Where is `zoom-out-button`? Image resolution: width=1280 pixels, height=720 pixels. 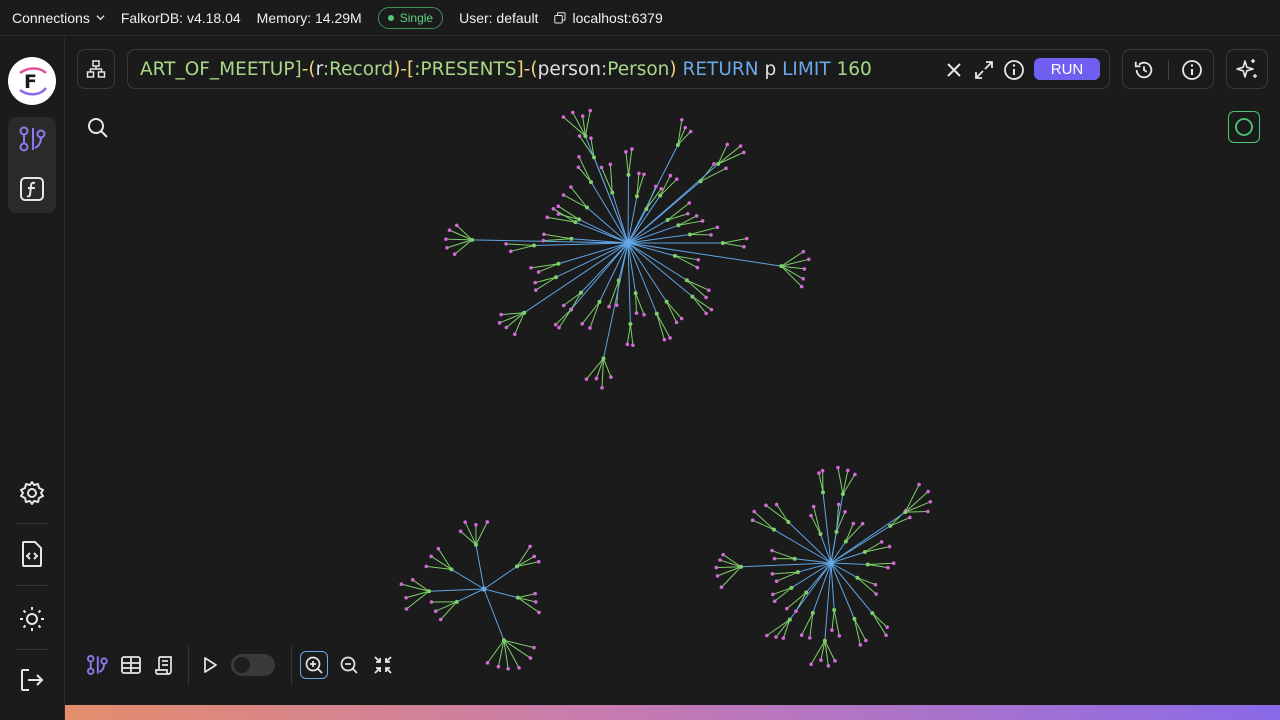
zoom-out-button is located at coordinates (349, 665).